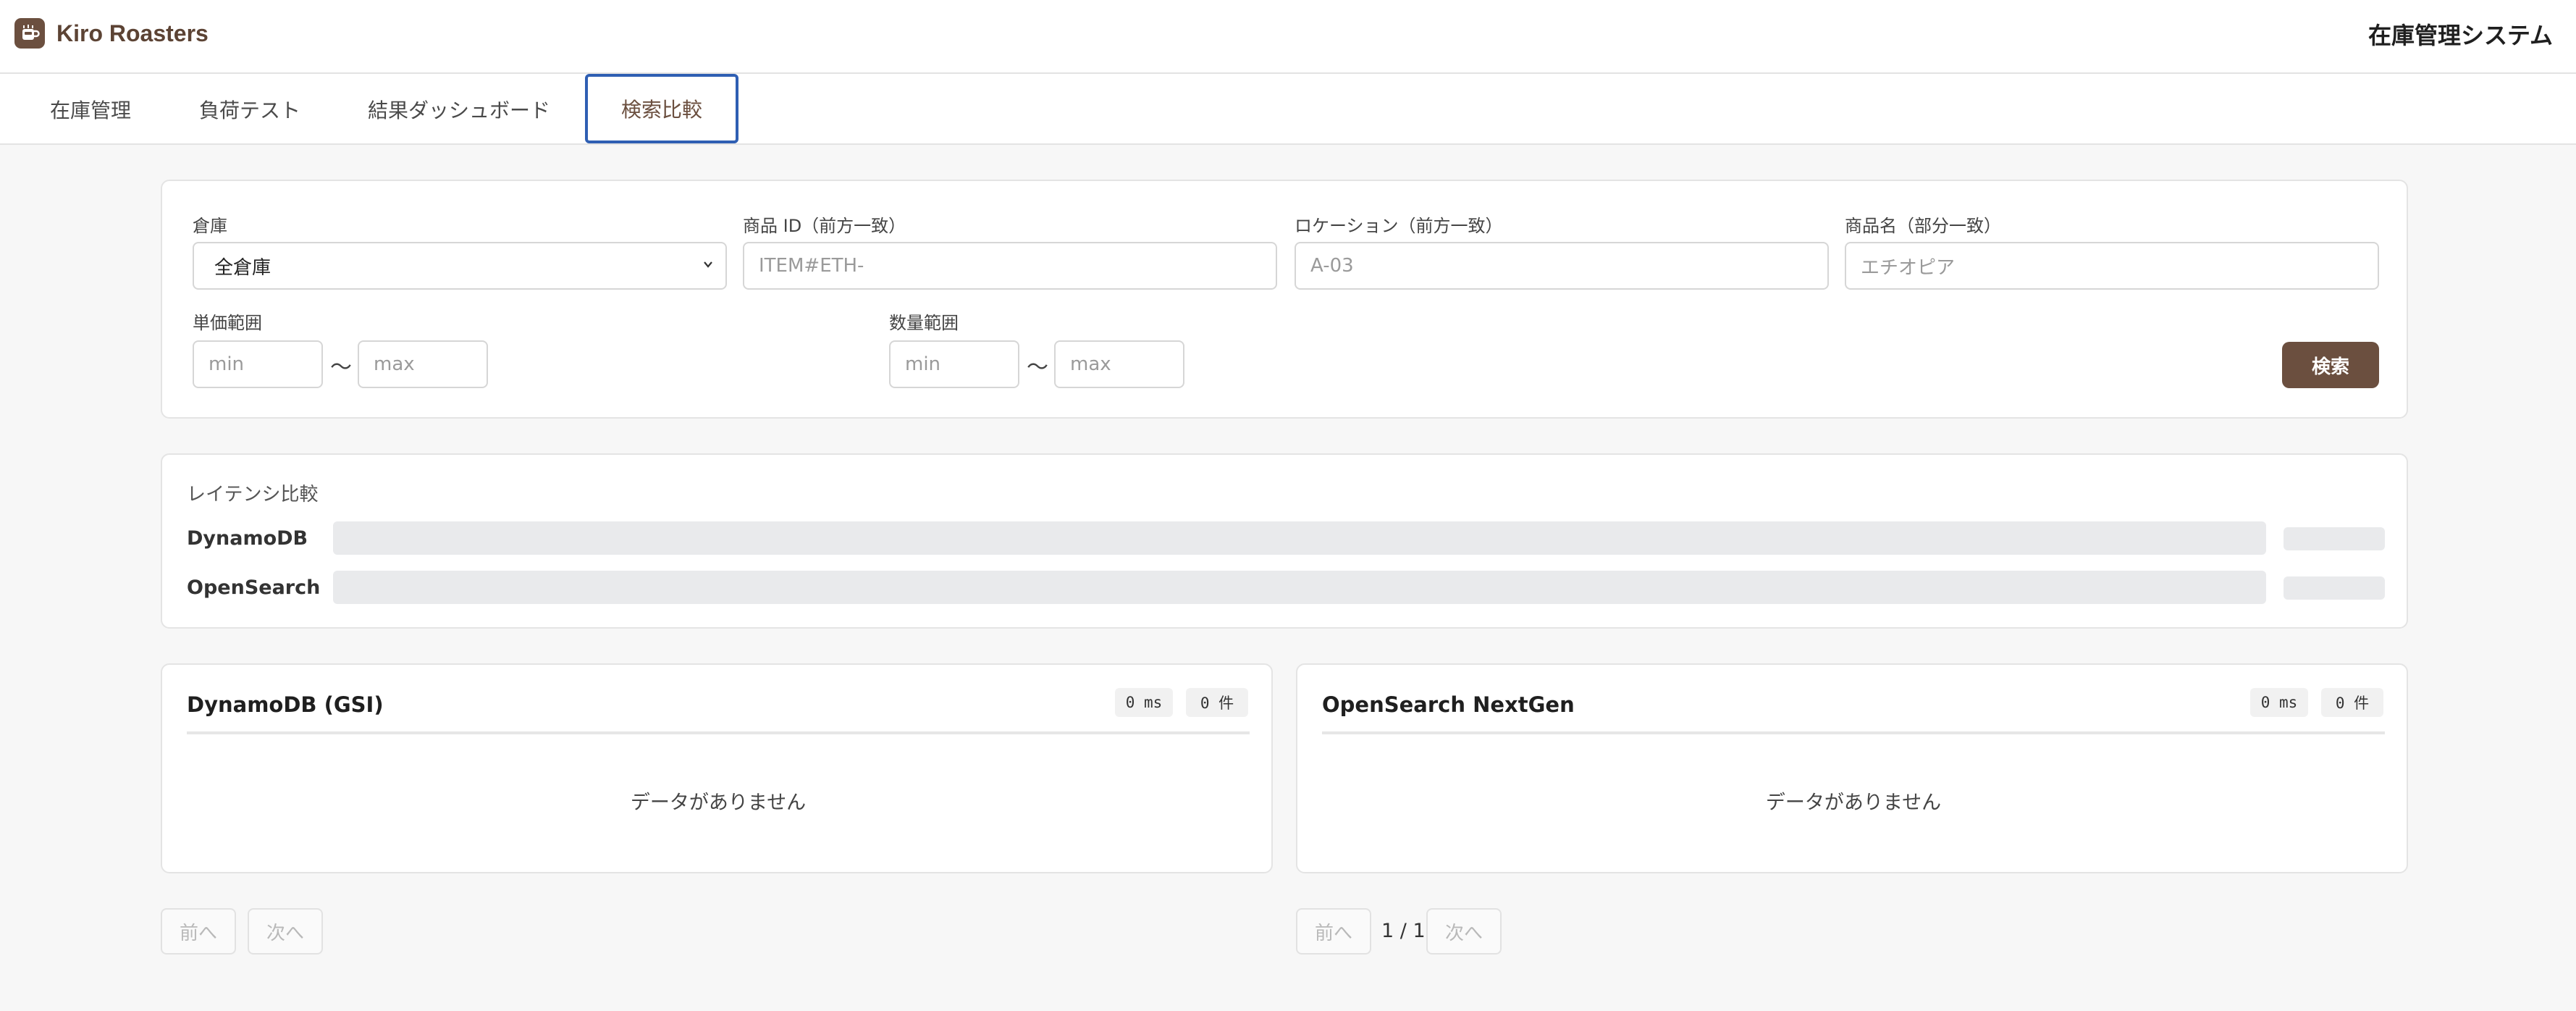 This screenshot has width=2576, height=1011. Describe the element at coordinates (1399, 226) in the screenshot. I see `location-label: ロケーション（前方一致）` at that location.